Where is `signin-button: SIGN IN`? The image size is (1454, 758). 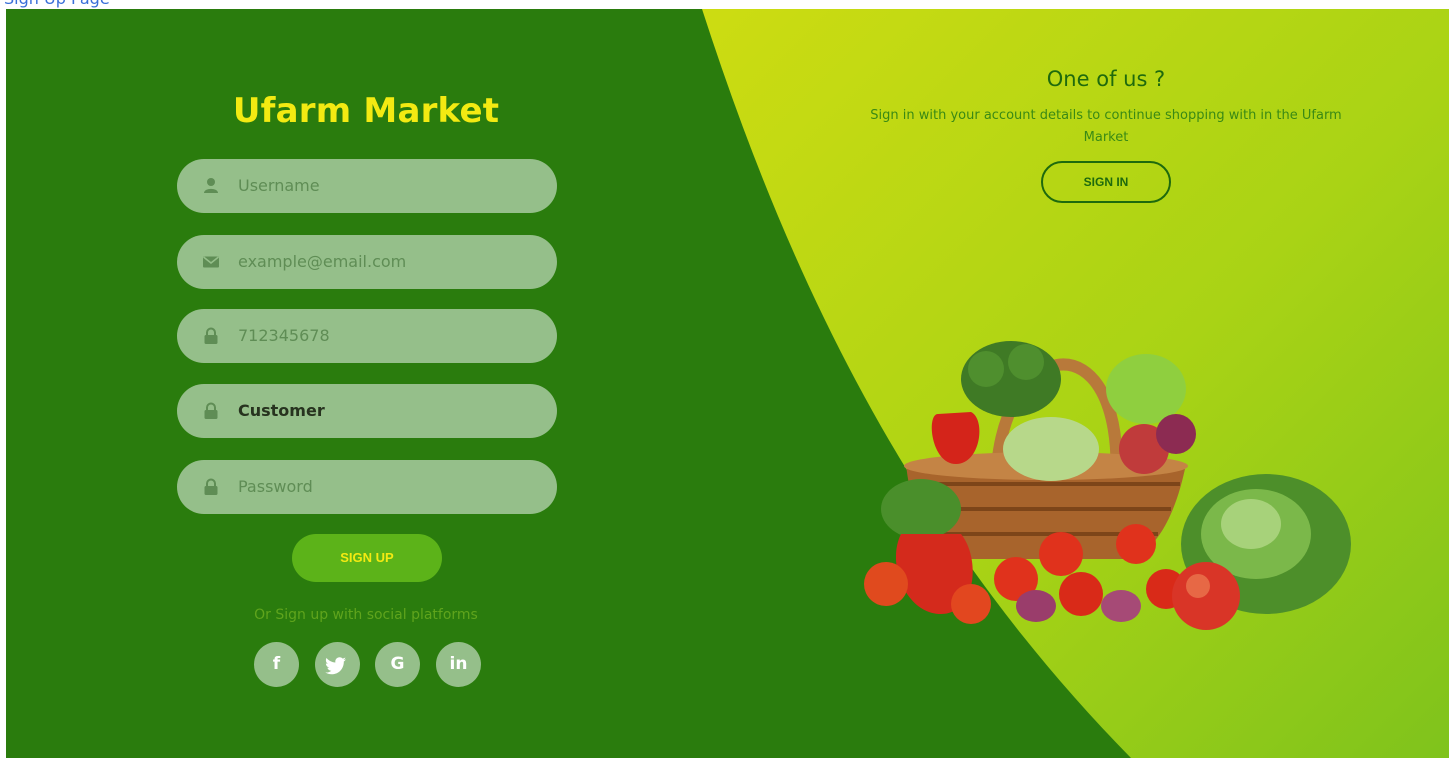 signin-button: SIGN IN is located at coordinates (1106, 182).